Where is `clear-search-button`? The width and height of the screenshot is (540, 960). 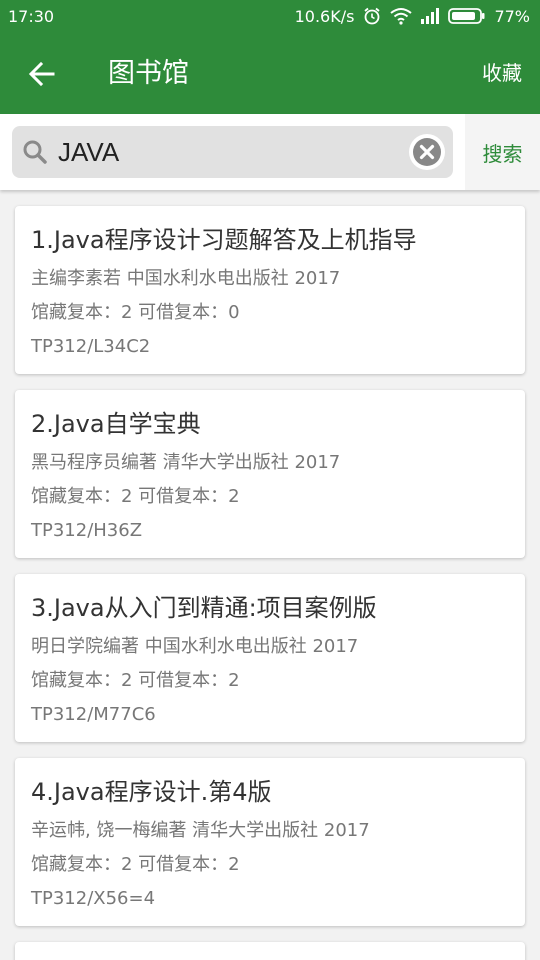 clear-search-button is located at coordinates (427, 152).